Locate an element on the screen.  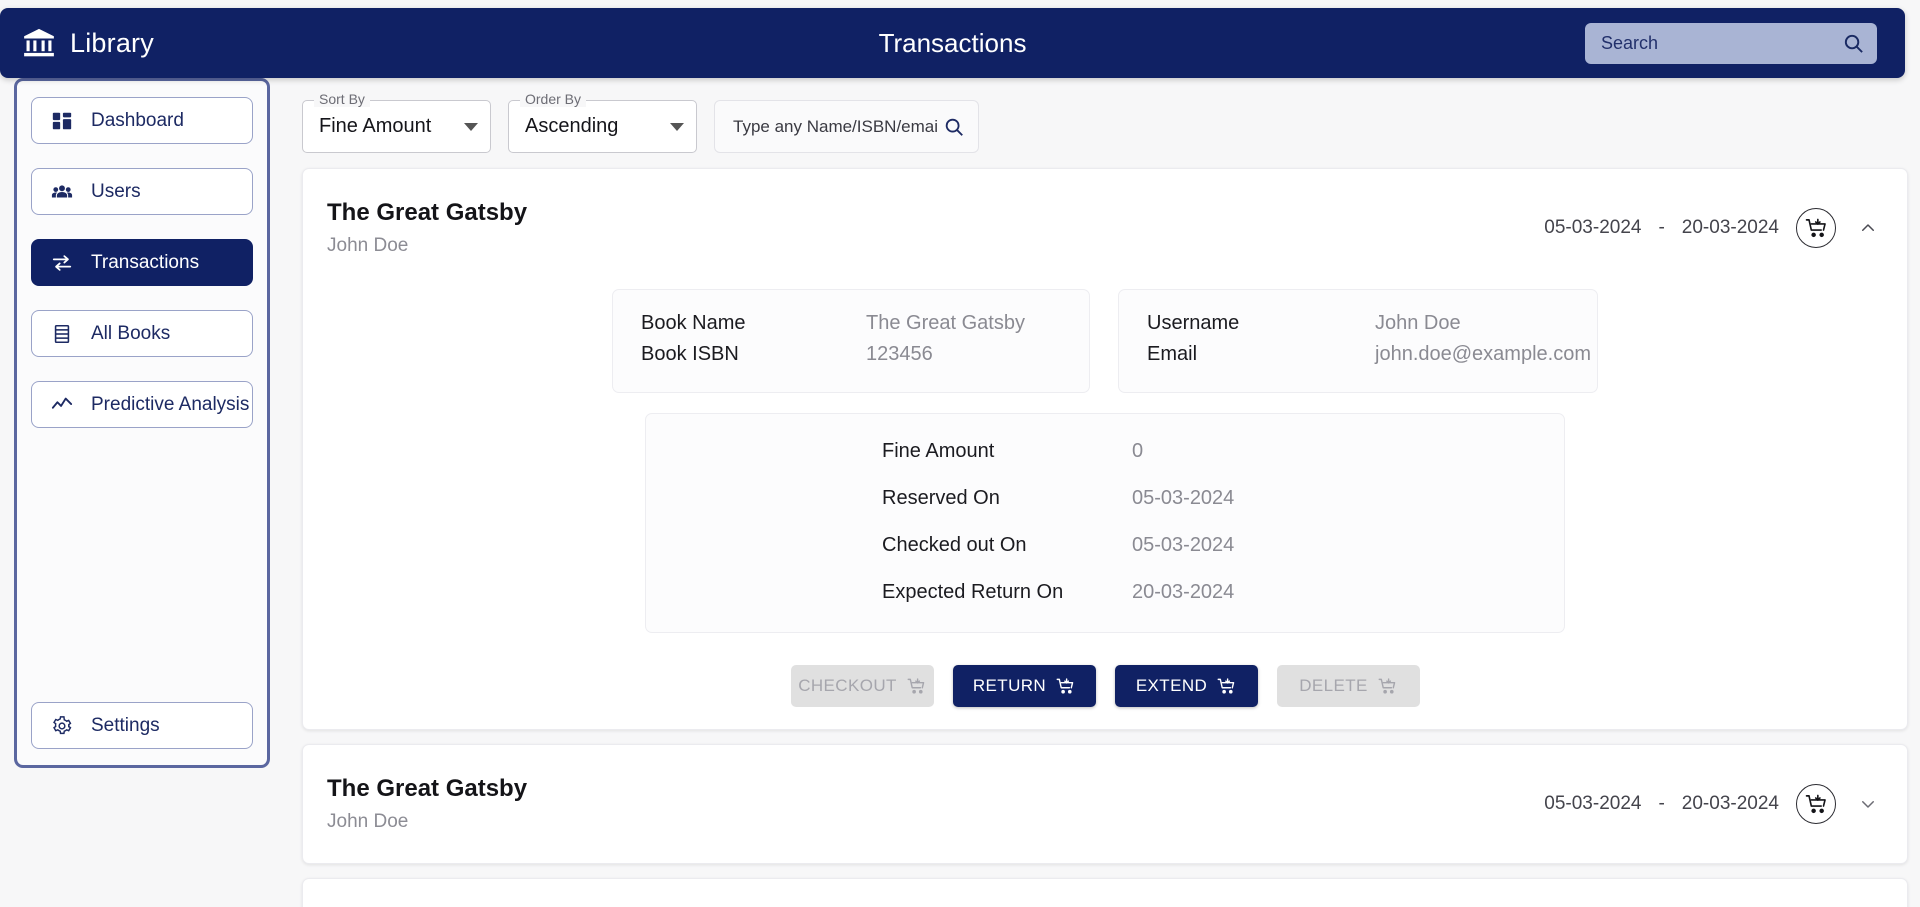
sidebar-item-label: Predictive Analysis is located at coordinates (170, 404).